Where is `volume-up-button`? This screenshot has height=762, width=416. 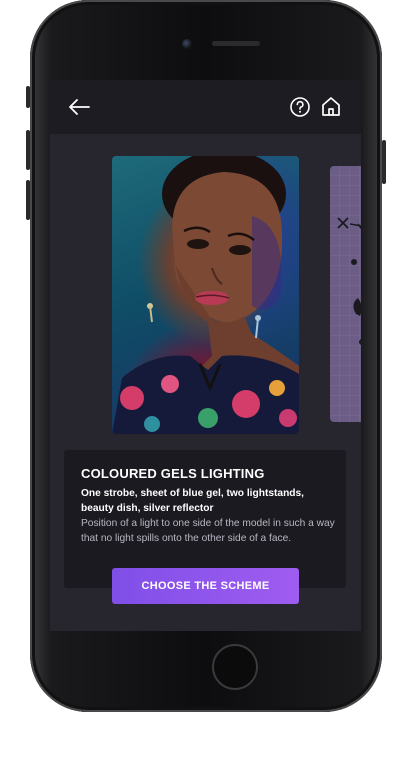 volume-up-button is located at coordinates (28, 150).